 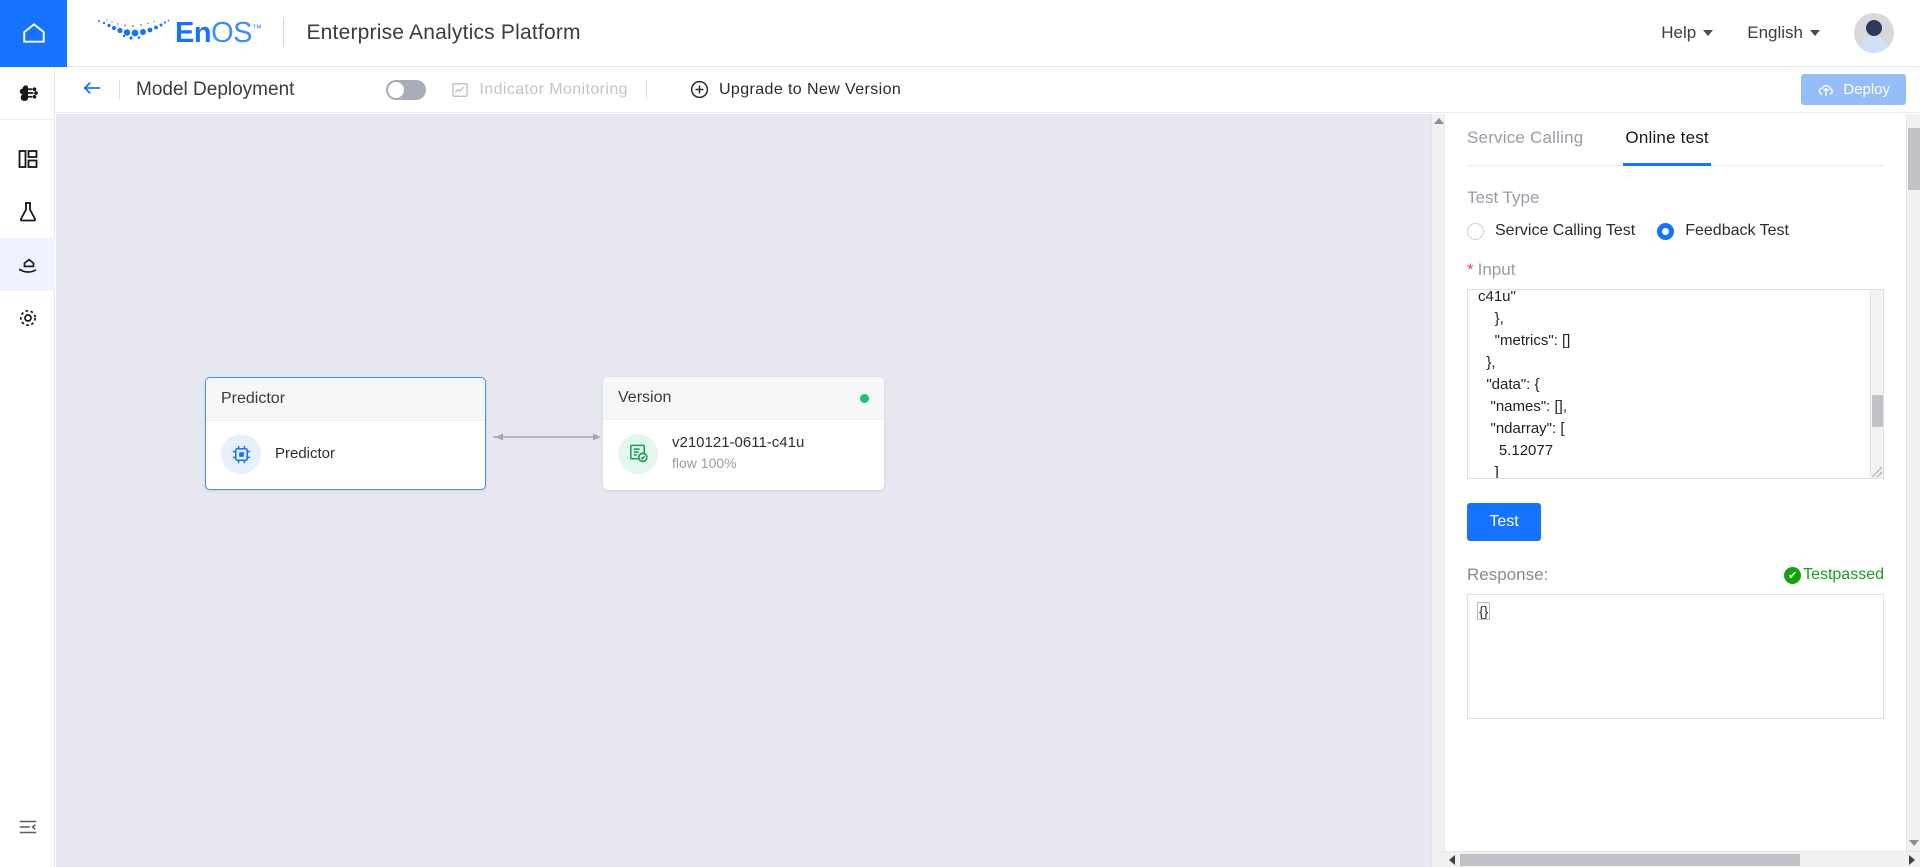 What do you see at coordinates (406, 89) in the screenshot?
I see `monitoring-toggle` at bounding box center [406, 89].